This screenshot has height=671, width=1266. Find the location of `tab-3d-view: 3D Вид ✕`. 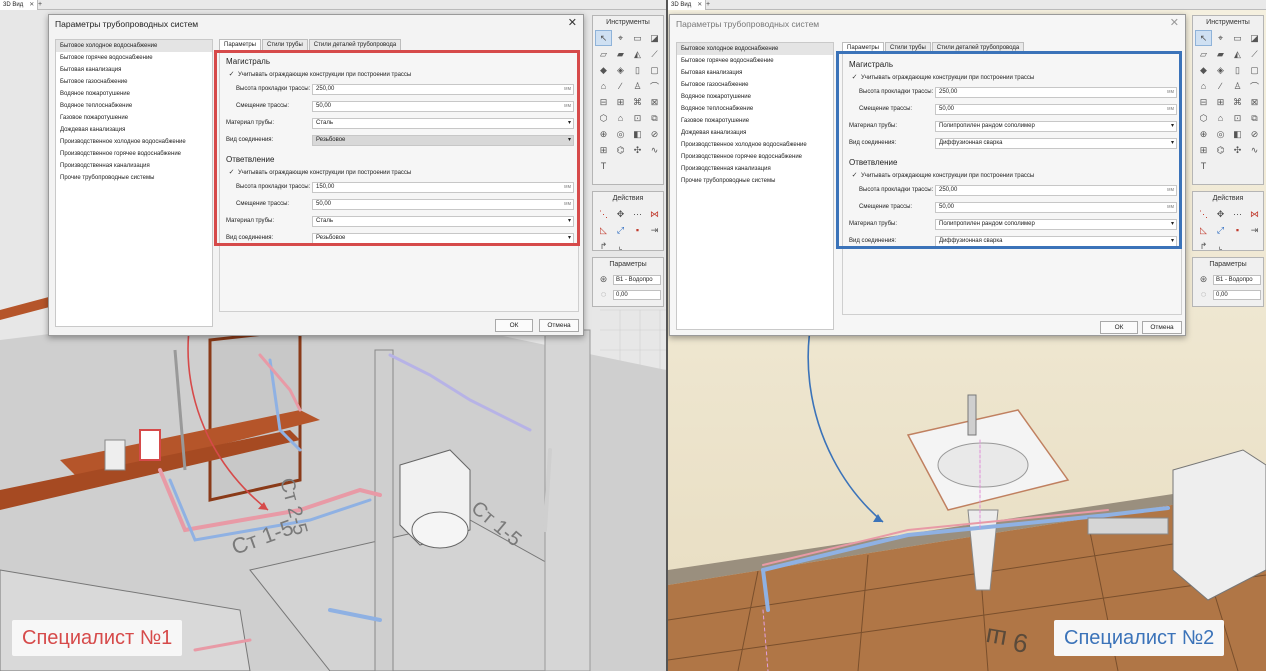

tab-3d-view: 3D Вид ✕ is located at coordinates (687, 5).